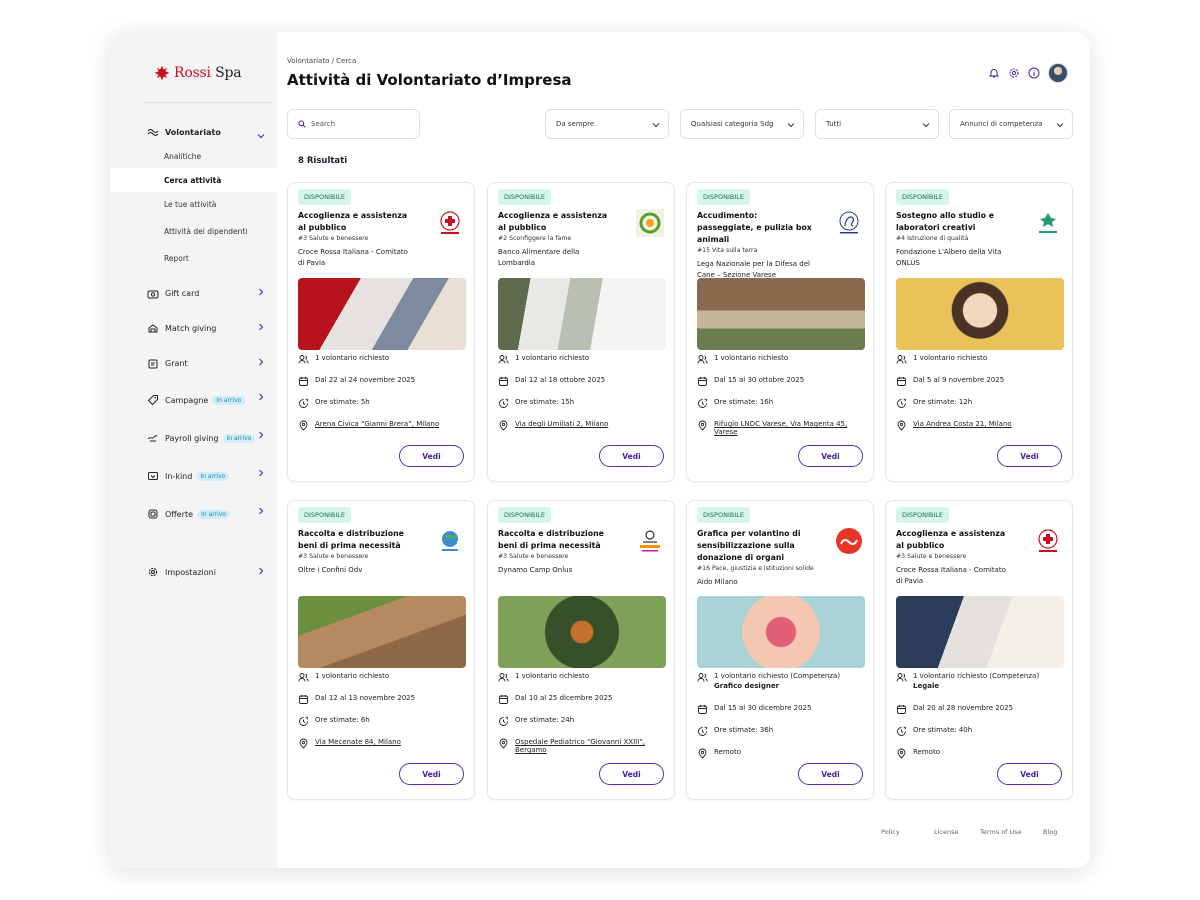  Describe the element at coordinates (193, 476) in the screenshot. I see `sidebar-item-in-kind: In-kind In arrivo` at that location.